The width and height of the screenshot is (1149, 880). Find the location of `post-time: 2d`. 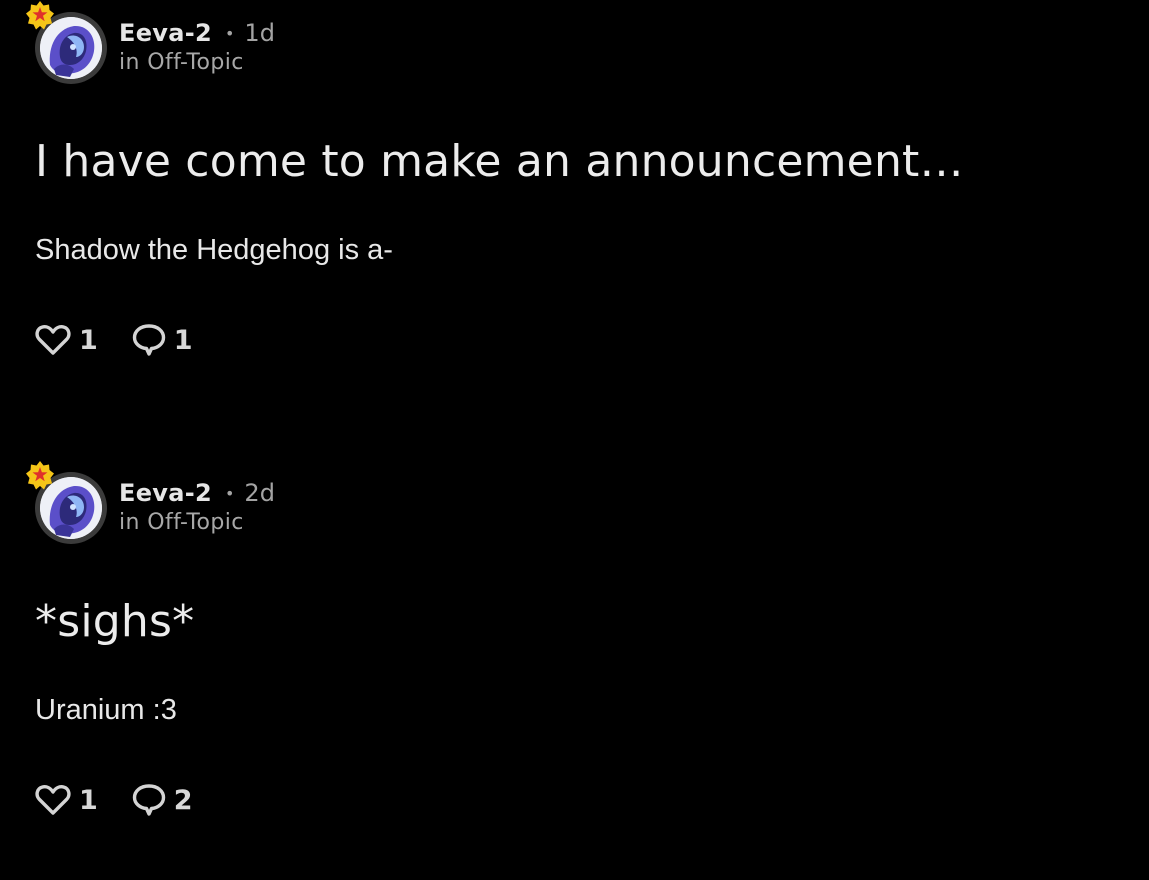

post-time: 2d is located at coordinates (259, 493).